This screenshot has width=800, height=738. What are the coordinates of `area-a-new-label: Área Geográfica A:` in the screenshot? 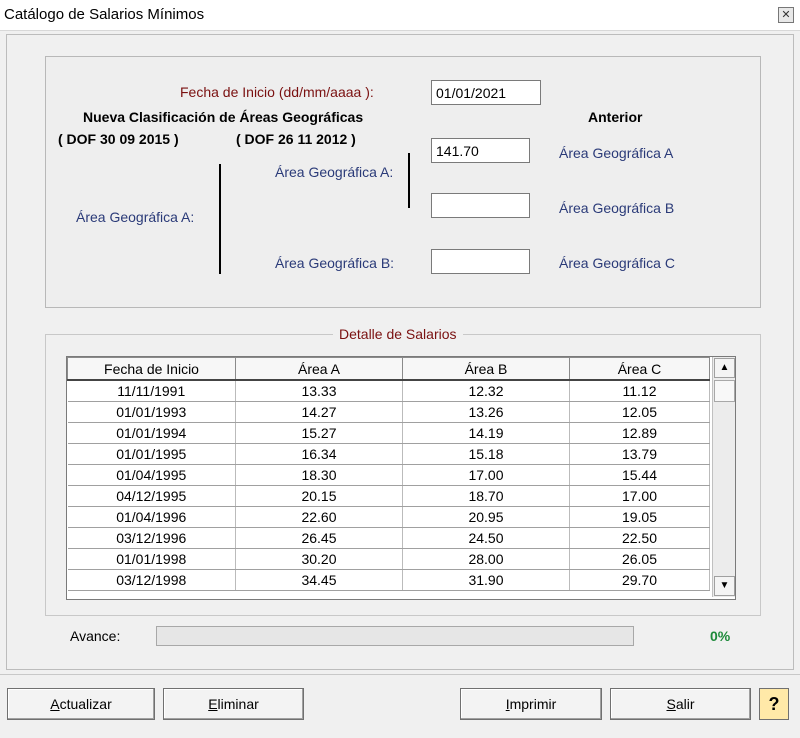 It's located at (135, 217).